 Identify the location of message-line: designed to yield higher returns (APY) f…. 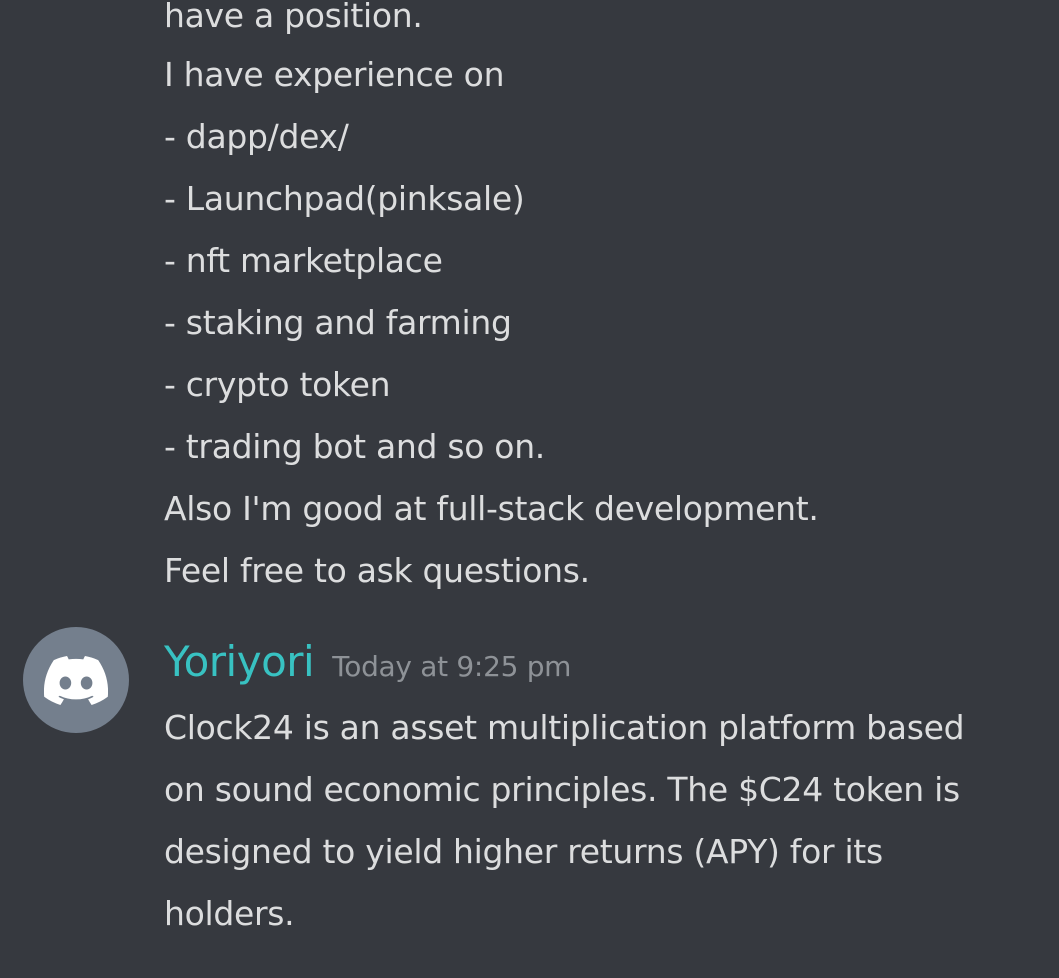
(523, 851).